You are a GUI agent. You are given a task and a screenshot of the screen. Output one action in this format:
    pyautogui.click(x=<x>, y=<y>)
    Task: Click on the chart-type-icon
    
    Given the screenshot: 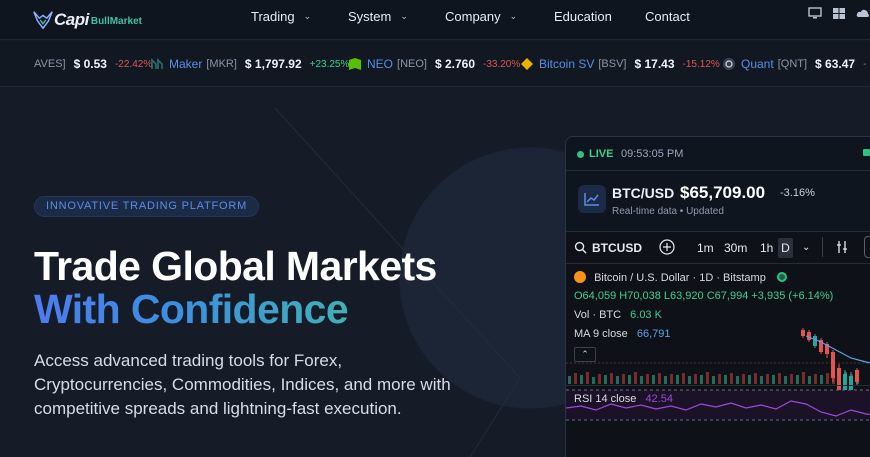 What is the action you would take?
    pyautogui.click(x=867, y=247)
    